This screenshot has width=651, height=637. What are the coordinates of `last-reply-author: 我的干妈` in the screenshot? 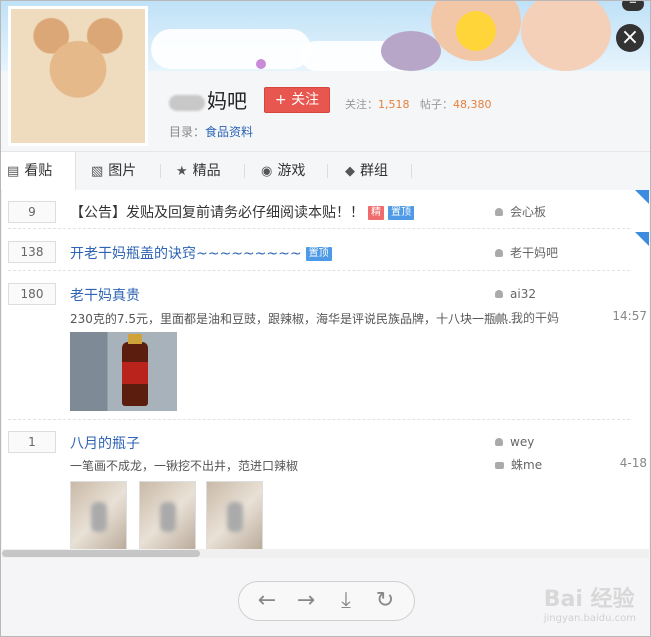 It's located at (527, 317).